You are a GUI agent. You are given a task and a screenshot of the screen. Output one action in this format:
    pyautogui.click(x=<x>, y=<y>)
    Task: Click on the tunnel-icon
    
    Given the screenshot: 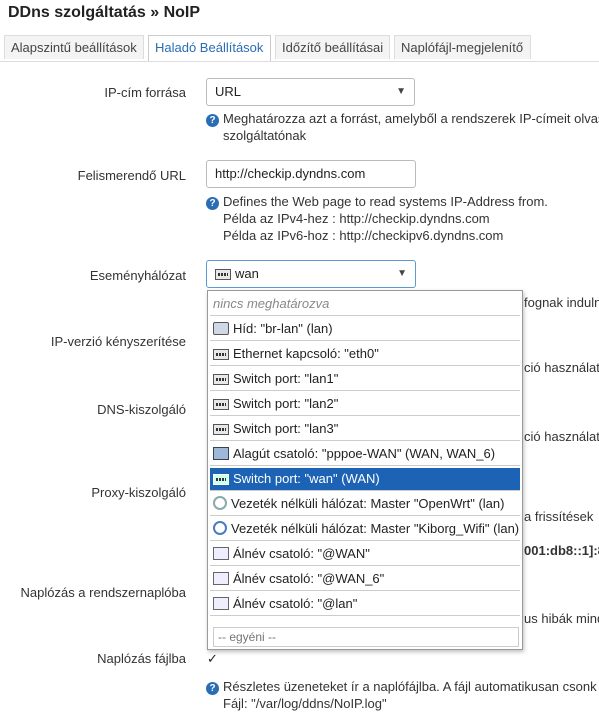 What is the action you would take?
    pyautogui.click(x=221, y=453)
    